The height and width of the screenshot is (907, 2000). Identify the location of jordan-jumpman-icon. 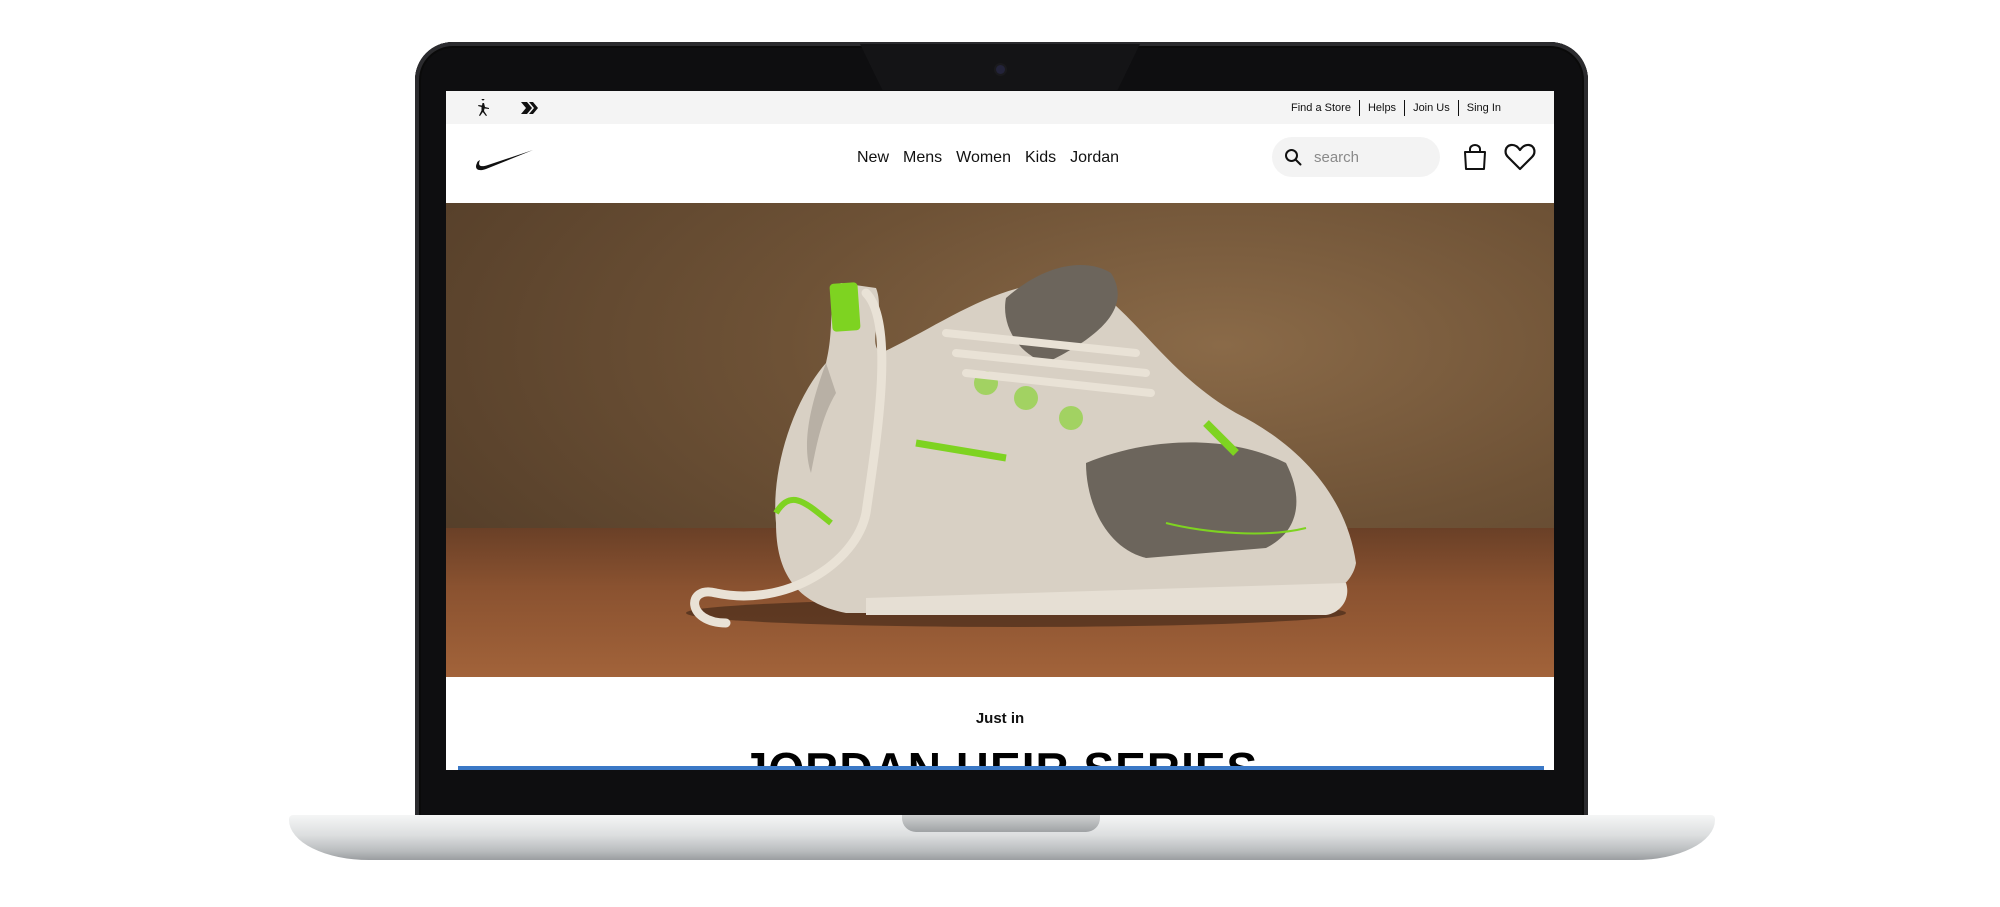
(483, 108).